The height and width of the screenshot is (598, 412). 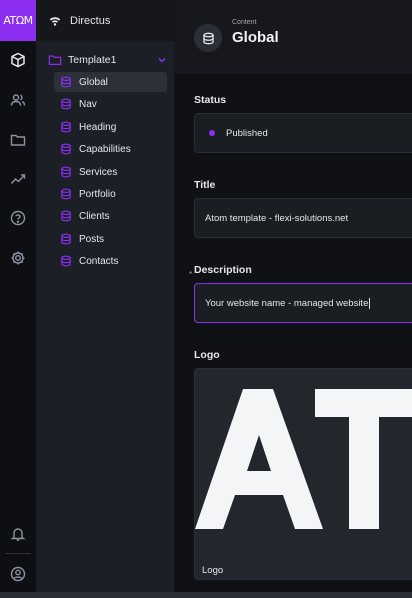 I want to click on module-users, so click(x=18, y=100).